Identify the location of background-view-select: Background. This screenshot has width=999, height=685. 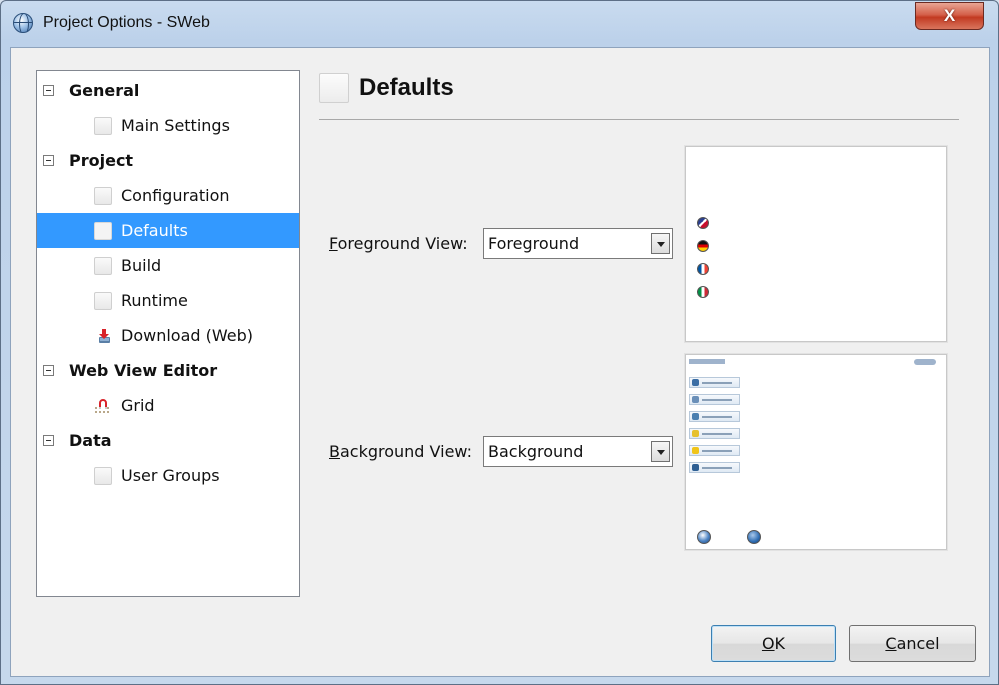
(578, 451).